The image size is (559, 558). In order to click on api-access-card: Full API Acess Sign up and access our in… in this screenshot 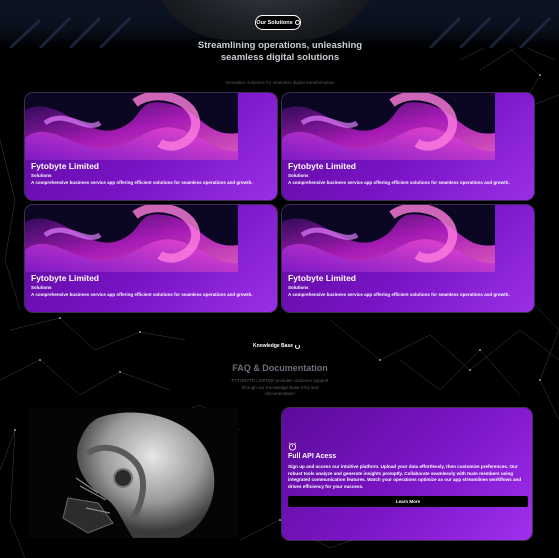, I will do `click(407, 474)`.